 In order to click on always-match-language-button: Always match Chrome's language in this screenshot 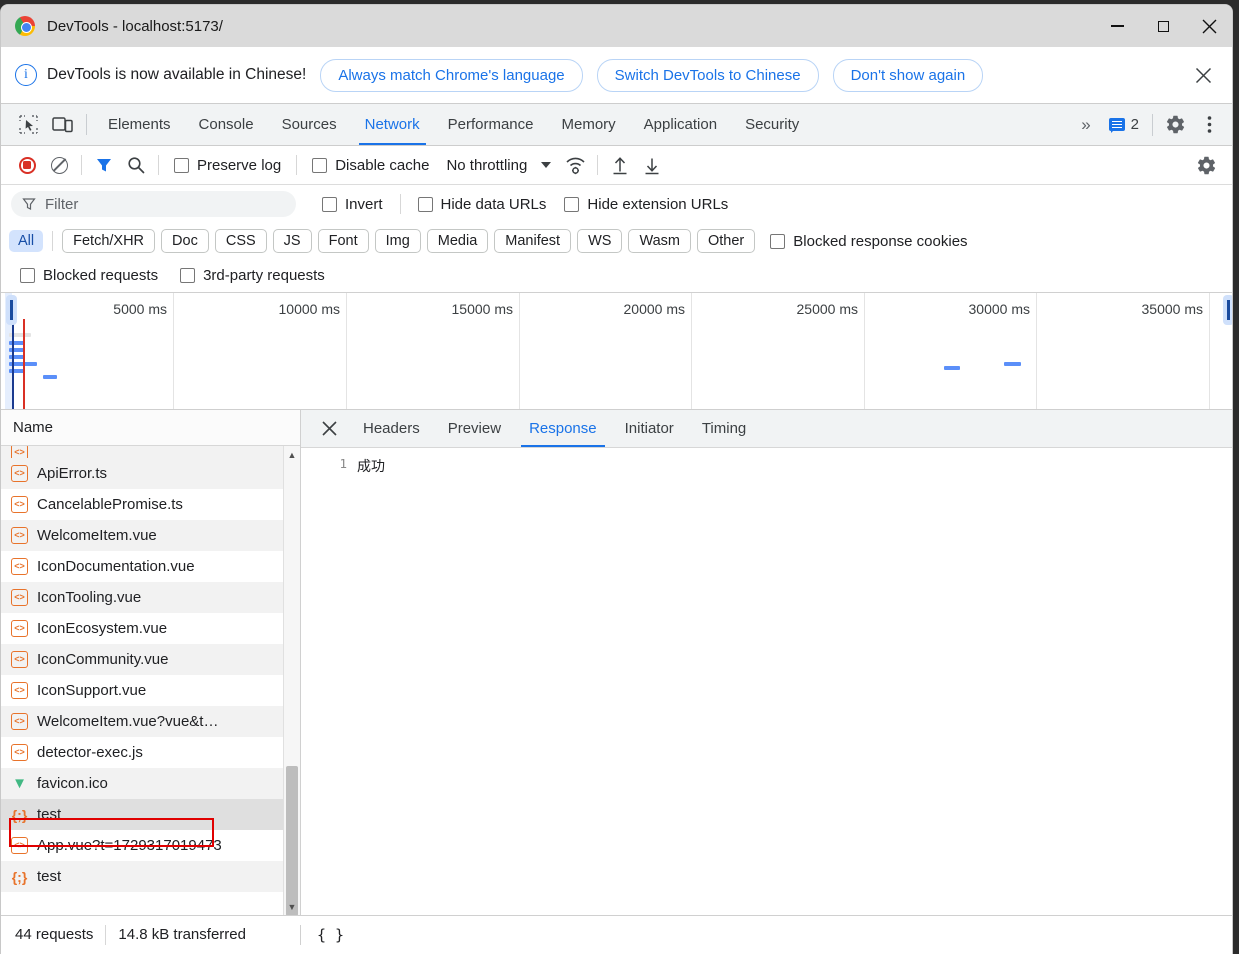, I will do `click(451, 75)`.